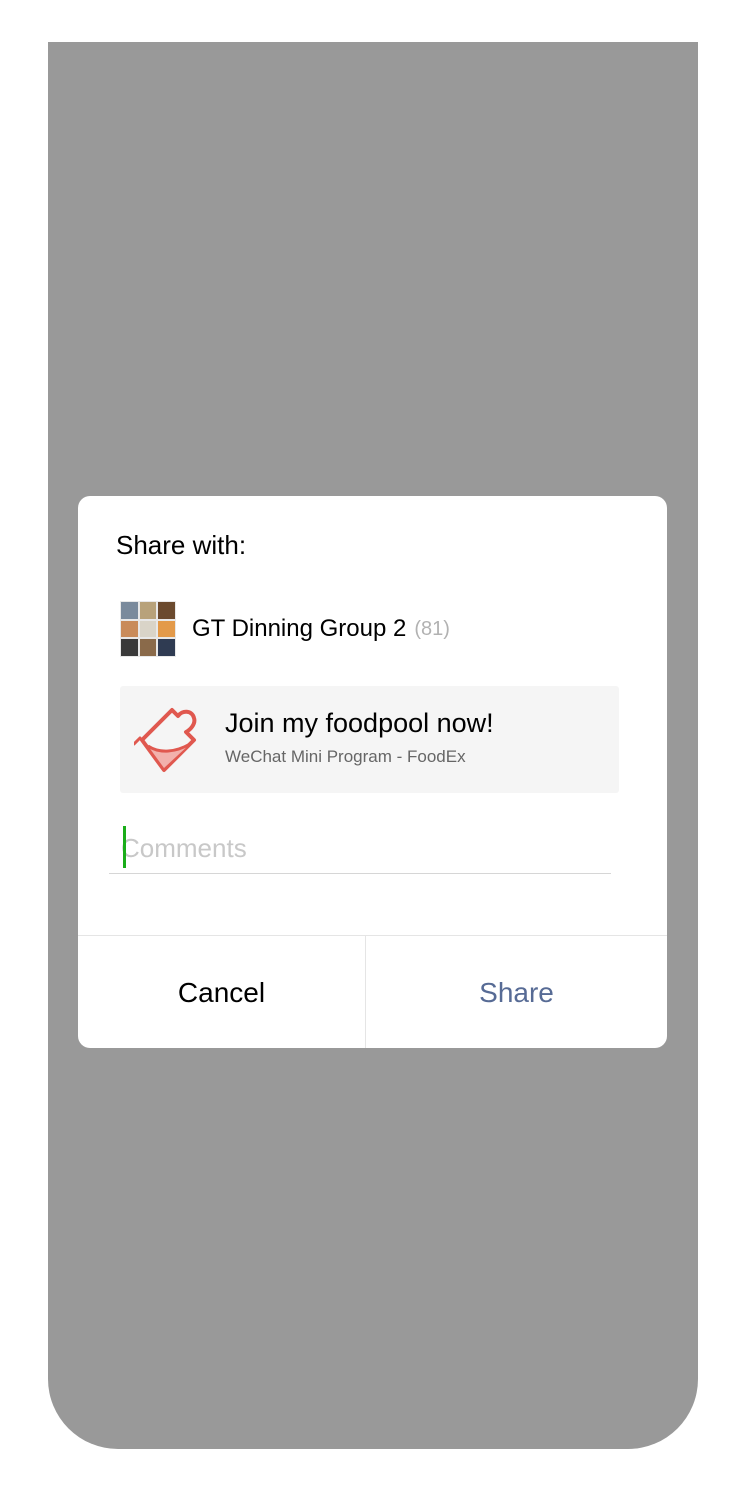  What do you see at coordinates (360, 849) in the screenshot?
I see `comments-input` at bounding box center [360, 849].